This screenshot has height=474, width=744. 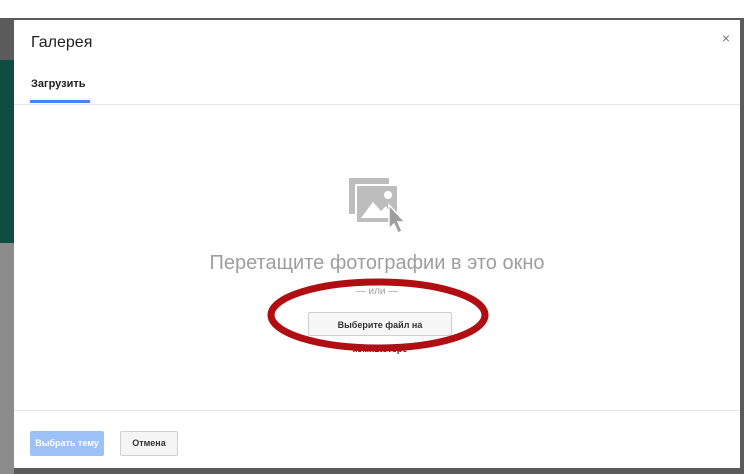 What do you see at coordinates (67, 443) in the screenshot?
I see `select-theme-button: Выбрать тему` at bounding box center [67, 443].